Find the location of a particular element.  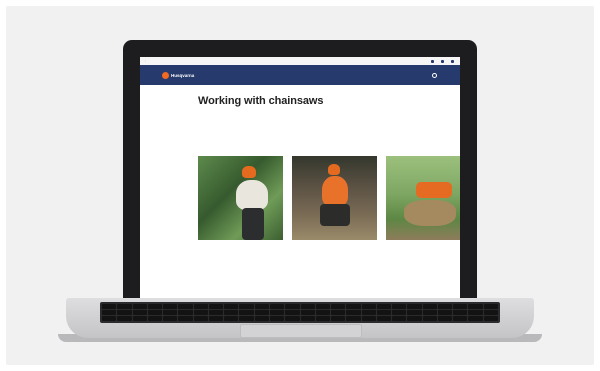

page-title: Working with chainsaws is located at coordinates (261, 101).